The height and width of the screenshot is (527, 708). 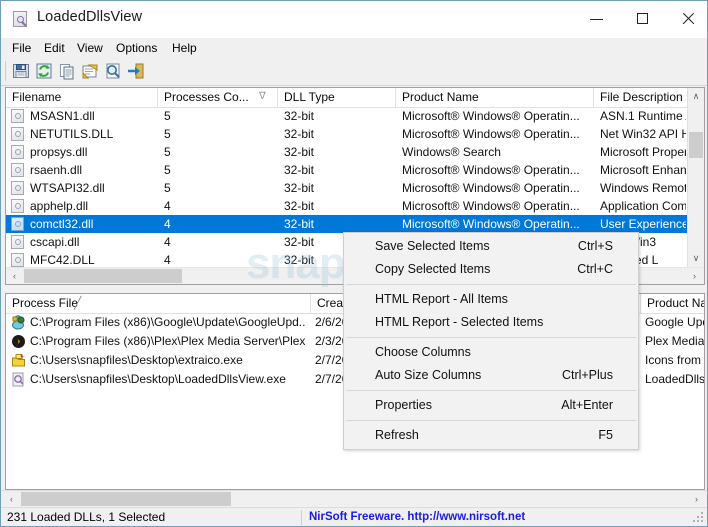 I want to click on dll-list-vertical-scrollbar: ∧ ∨, so click(x=695, y=177).